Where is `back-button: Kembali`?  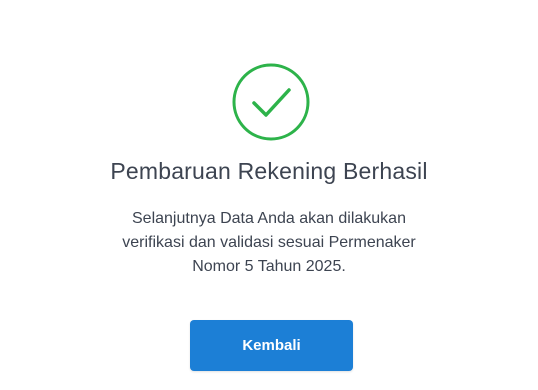 back-button: Kembali is located at coordinates (271, 345).